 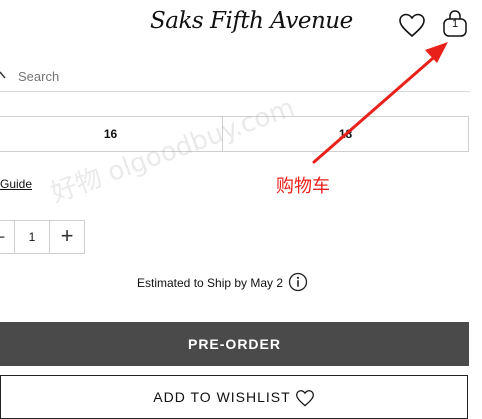 What do you see at coordinates (5, 74) in the screenshot?
I see `search-icon` at bounding box center [5, 74].